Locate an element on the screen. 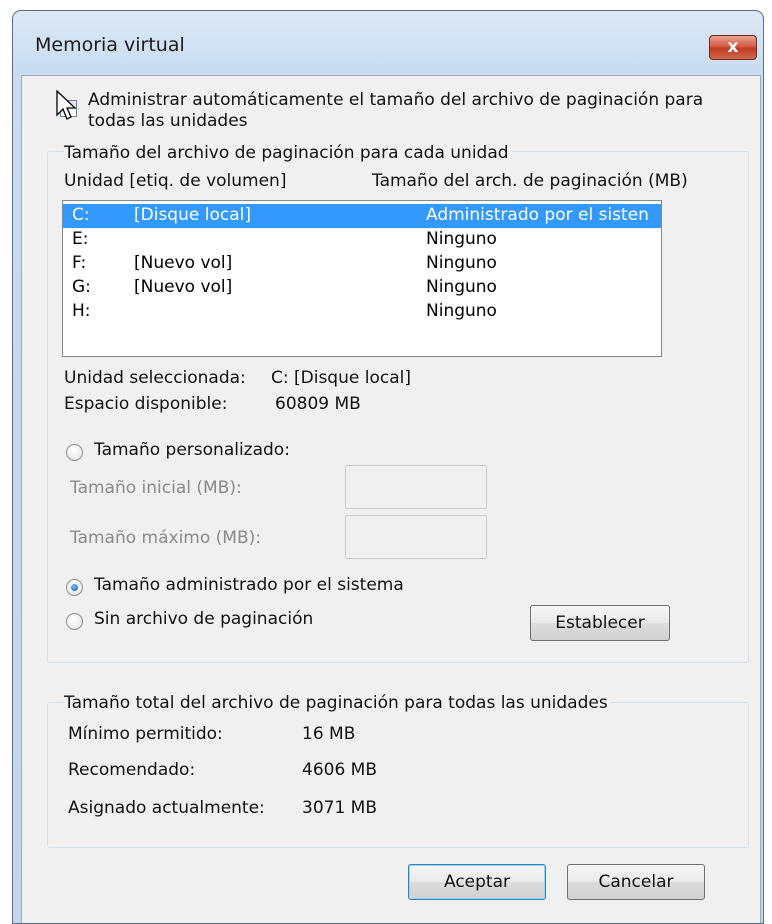 The width and height of the screenshot is (772, 924). min-allowed-value: 16 MB is located at coordinates (329, 734).